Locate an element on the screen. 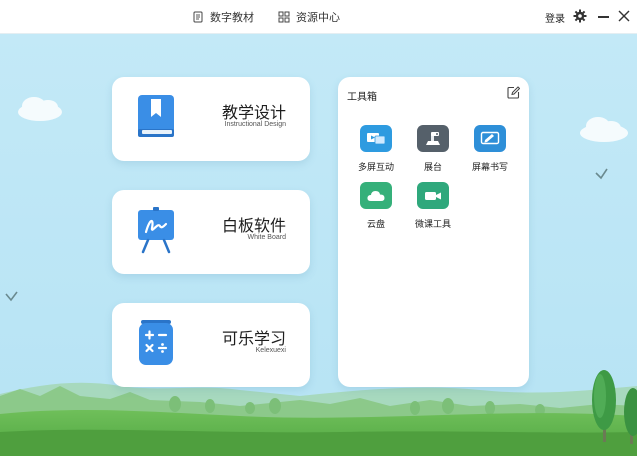 The width and height of the screenshot is (637, 456). nav-label: 资源中心 is located at coordinates (318, 17).